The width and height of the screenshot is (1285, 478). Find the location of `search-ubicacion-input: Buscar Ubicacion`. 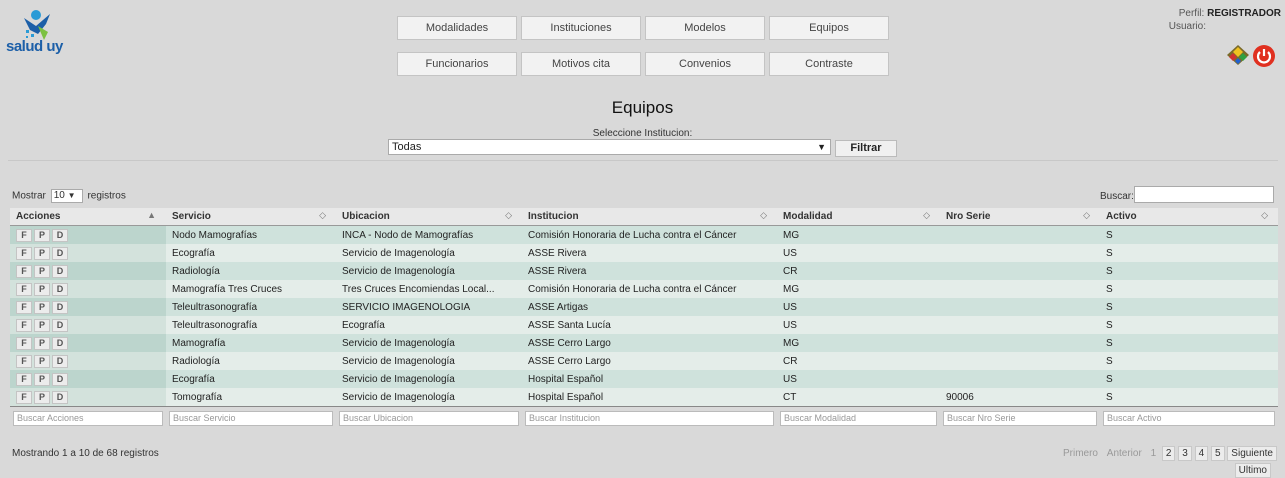

search-ubicacion-input: Buscar Ubicacion is located at coordinates (429, 418).